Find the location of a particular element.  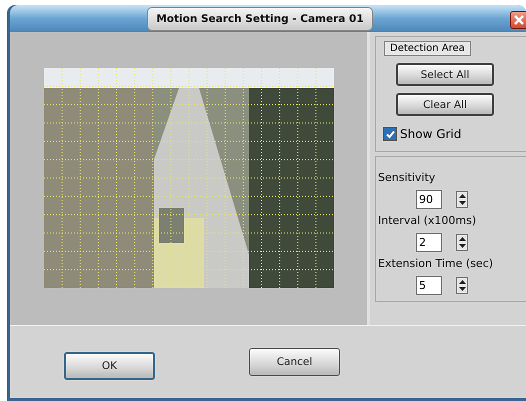

area-button: Select All is located at coordinates (445, 74).